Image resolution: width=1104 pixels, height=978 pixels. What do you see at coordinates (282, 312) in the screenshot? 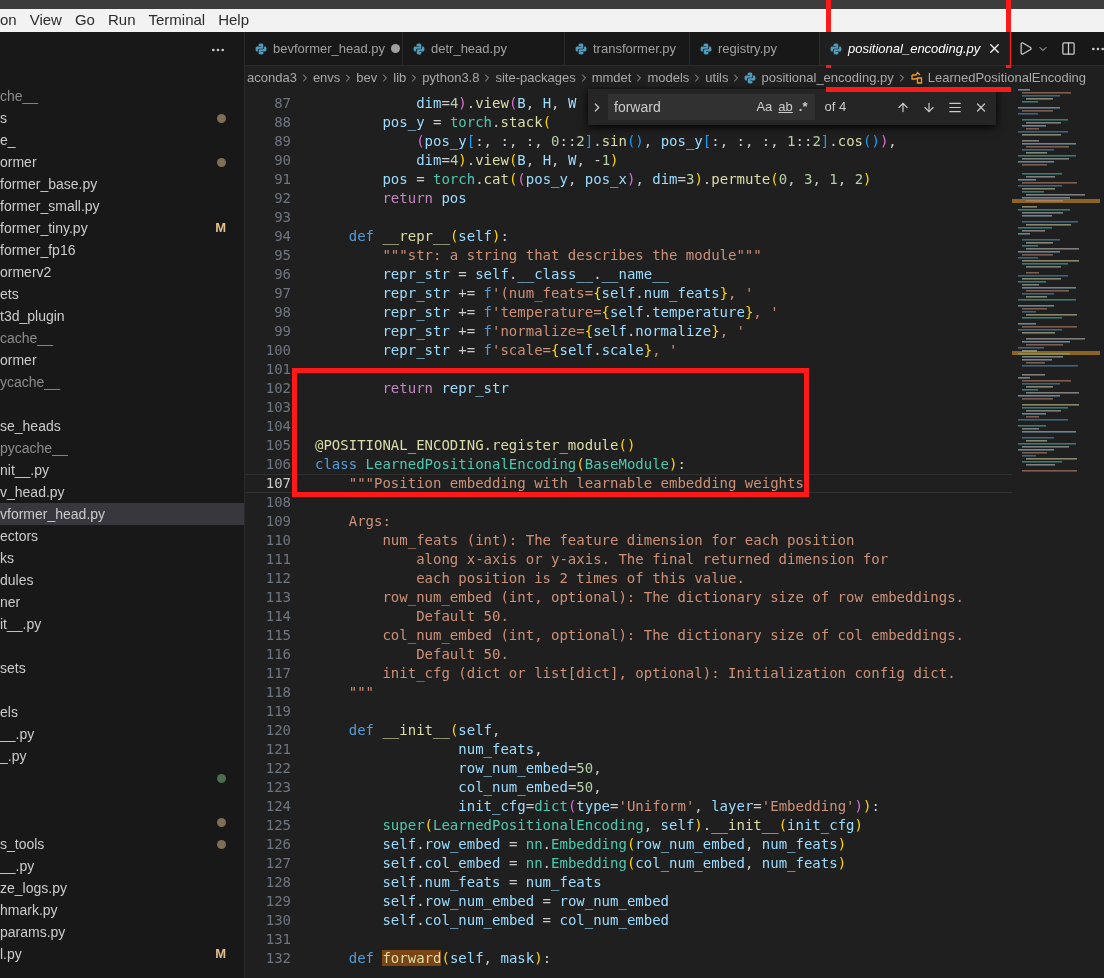
I see `line-number: 98` at bounding box center [282, 312].